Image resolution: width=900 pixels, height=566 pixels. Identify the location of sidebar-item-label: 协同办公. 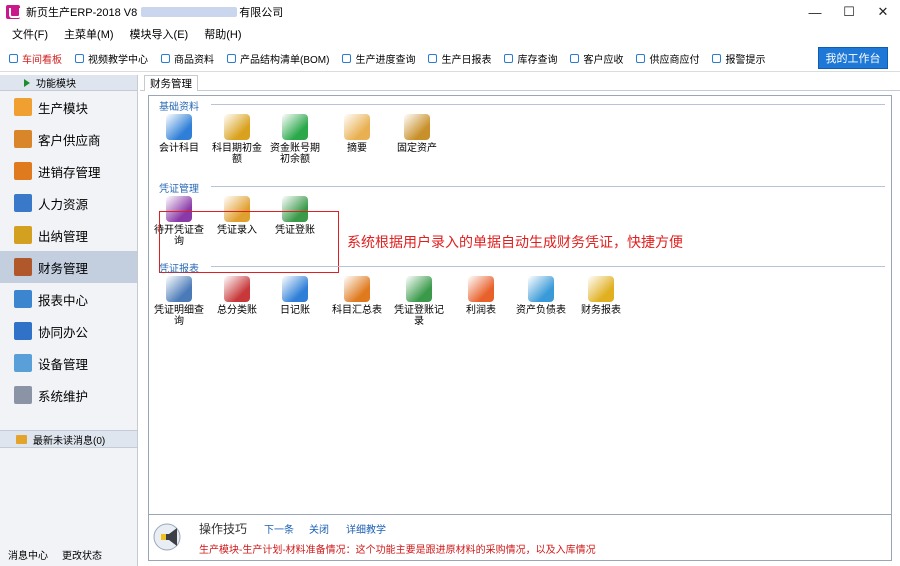
(63, 332).